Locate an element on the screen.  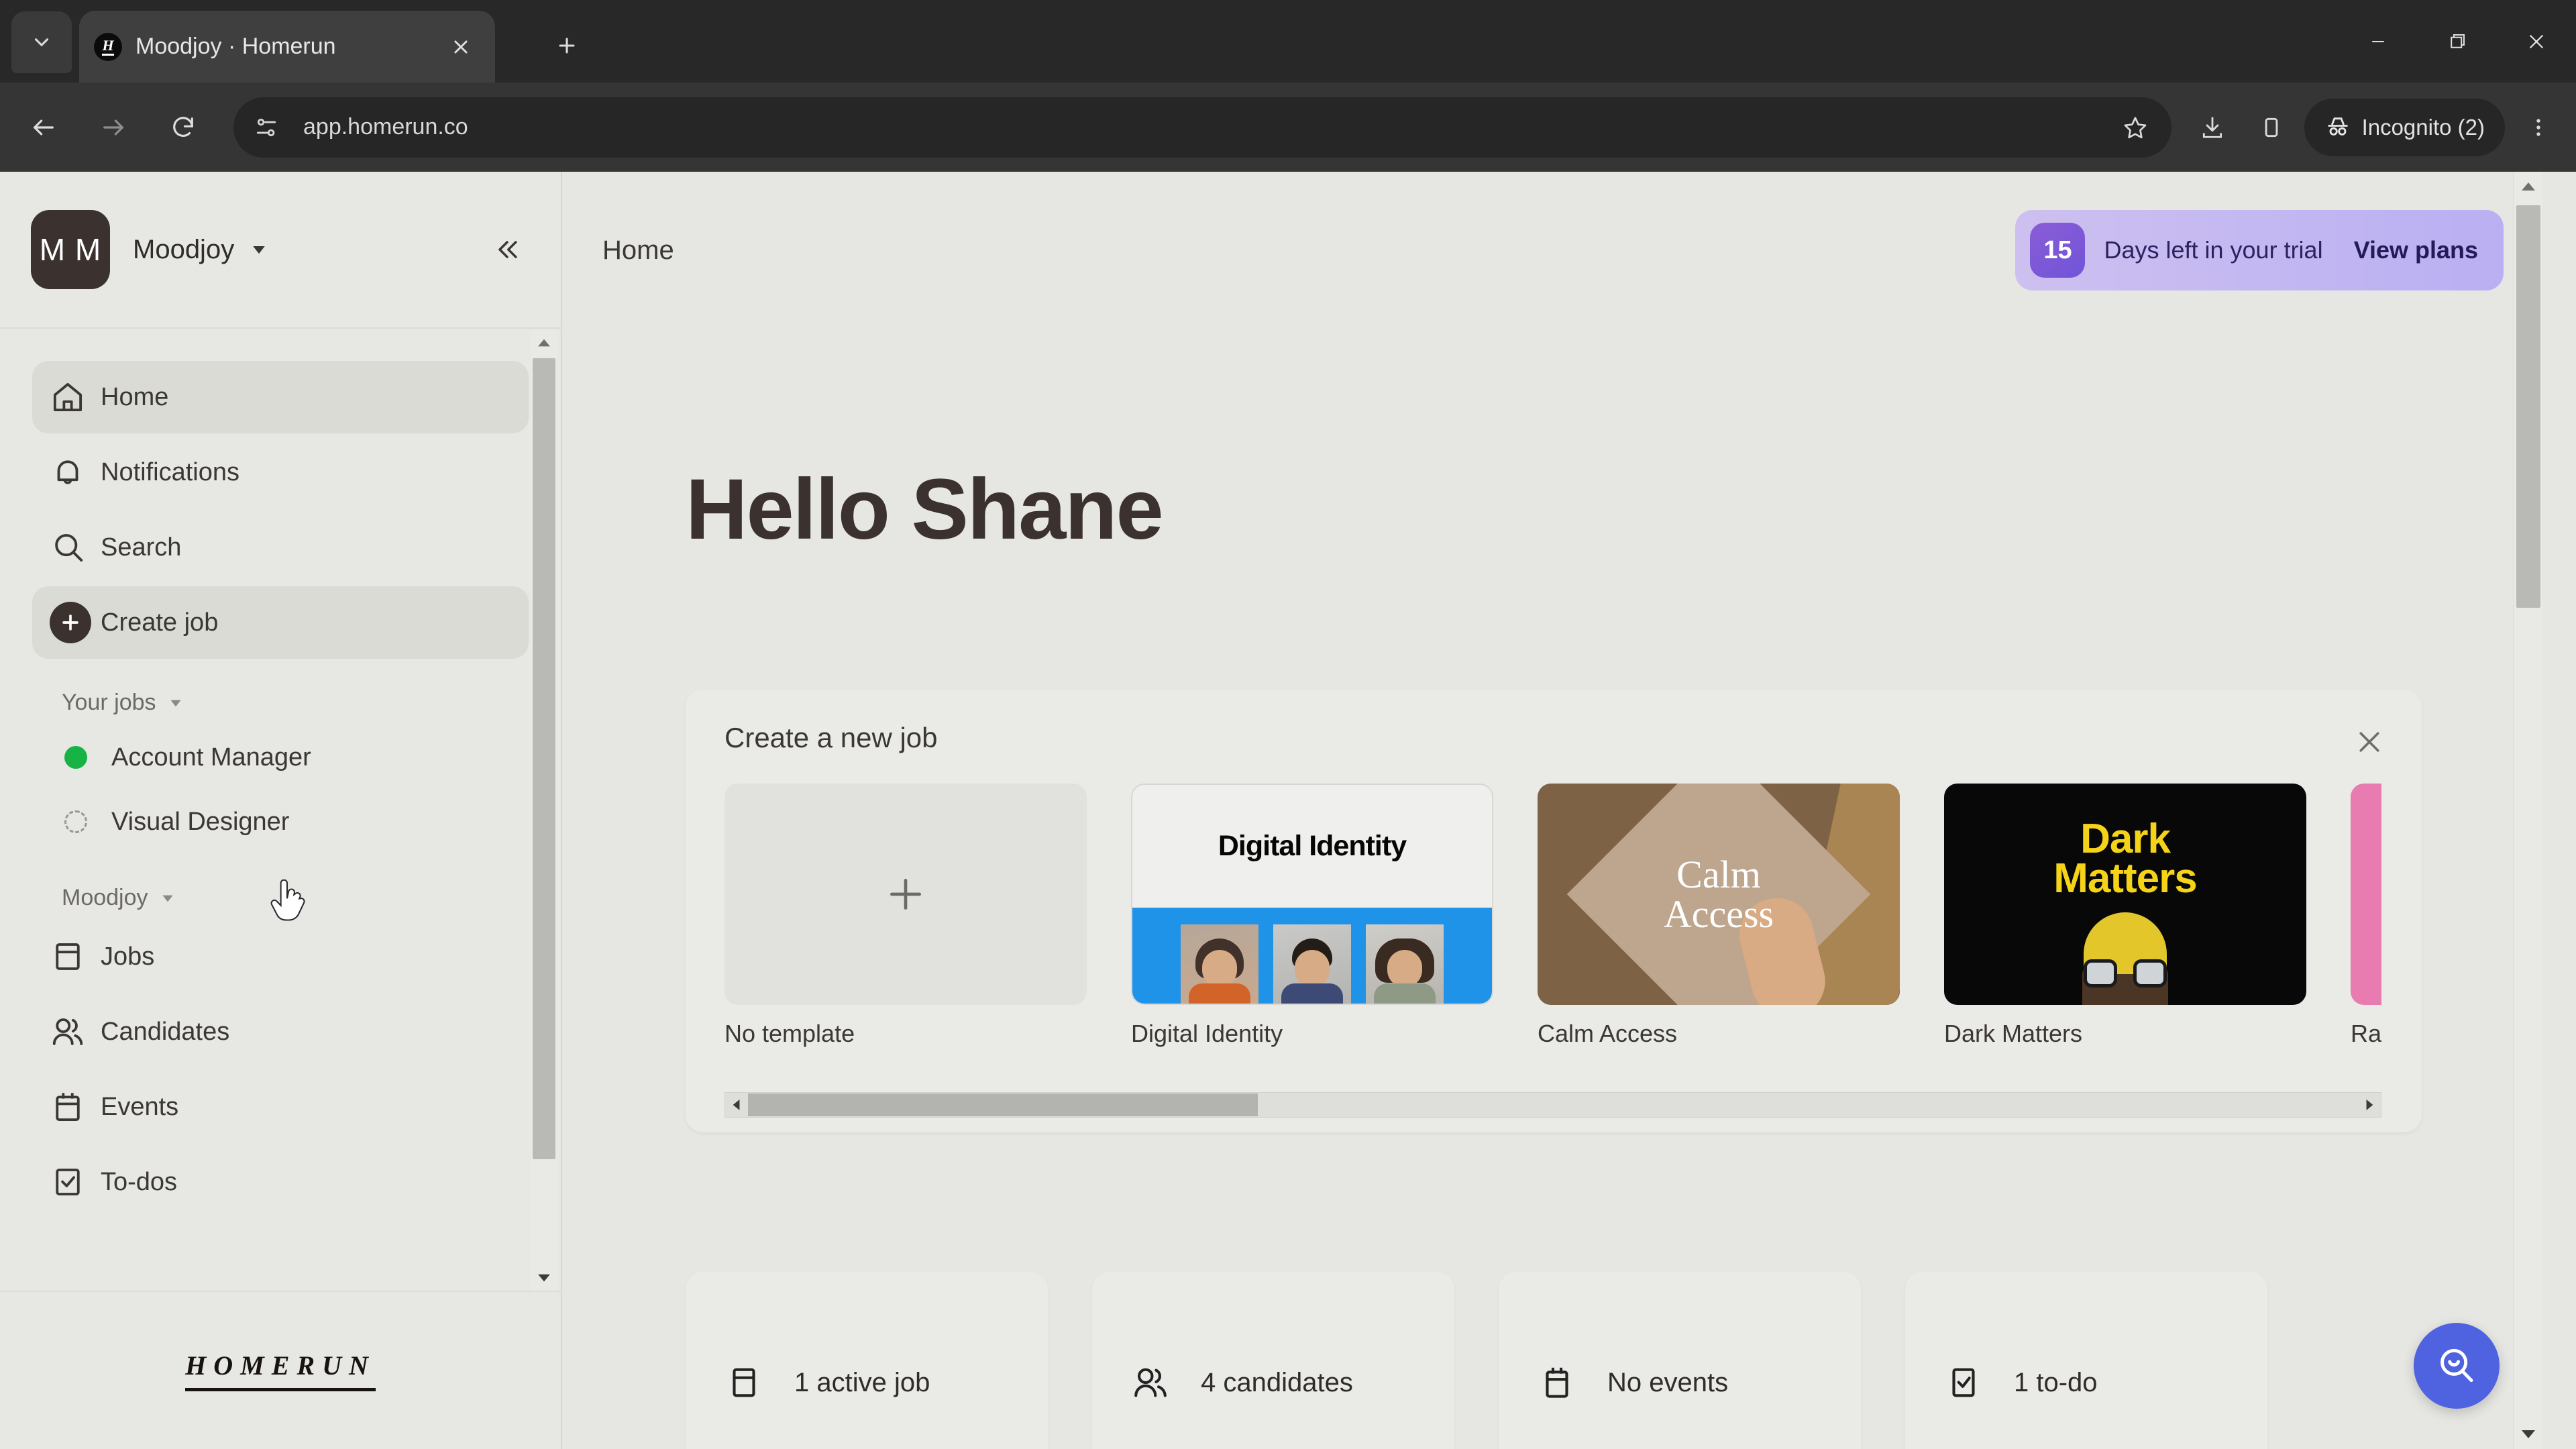
sidebar-item-jobs: Jobs is located at coordinates (280, 956).